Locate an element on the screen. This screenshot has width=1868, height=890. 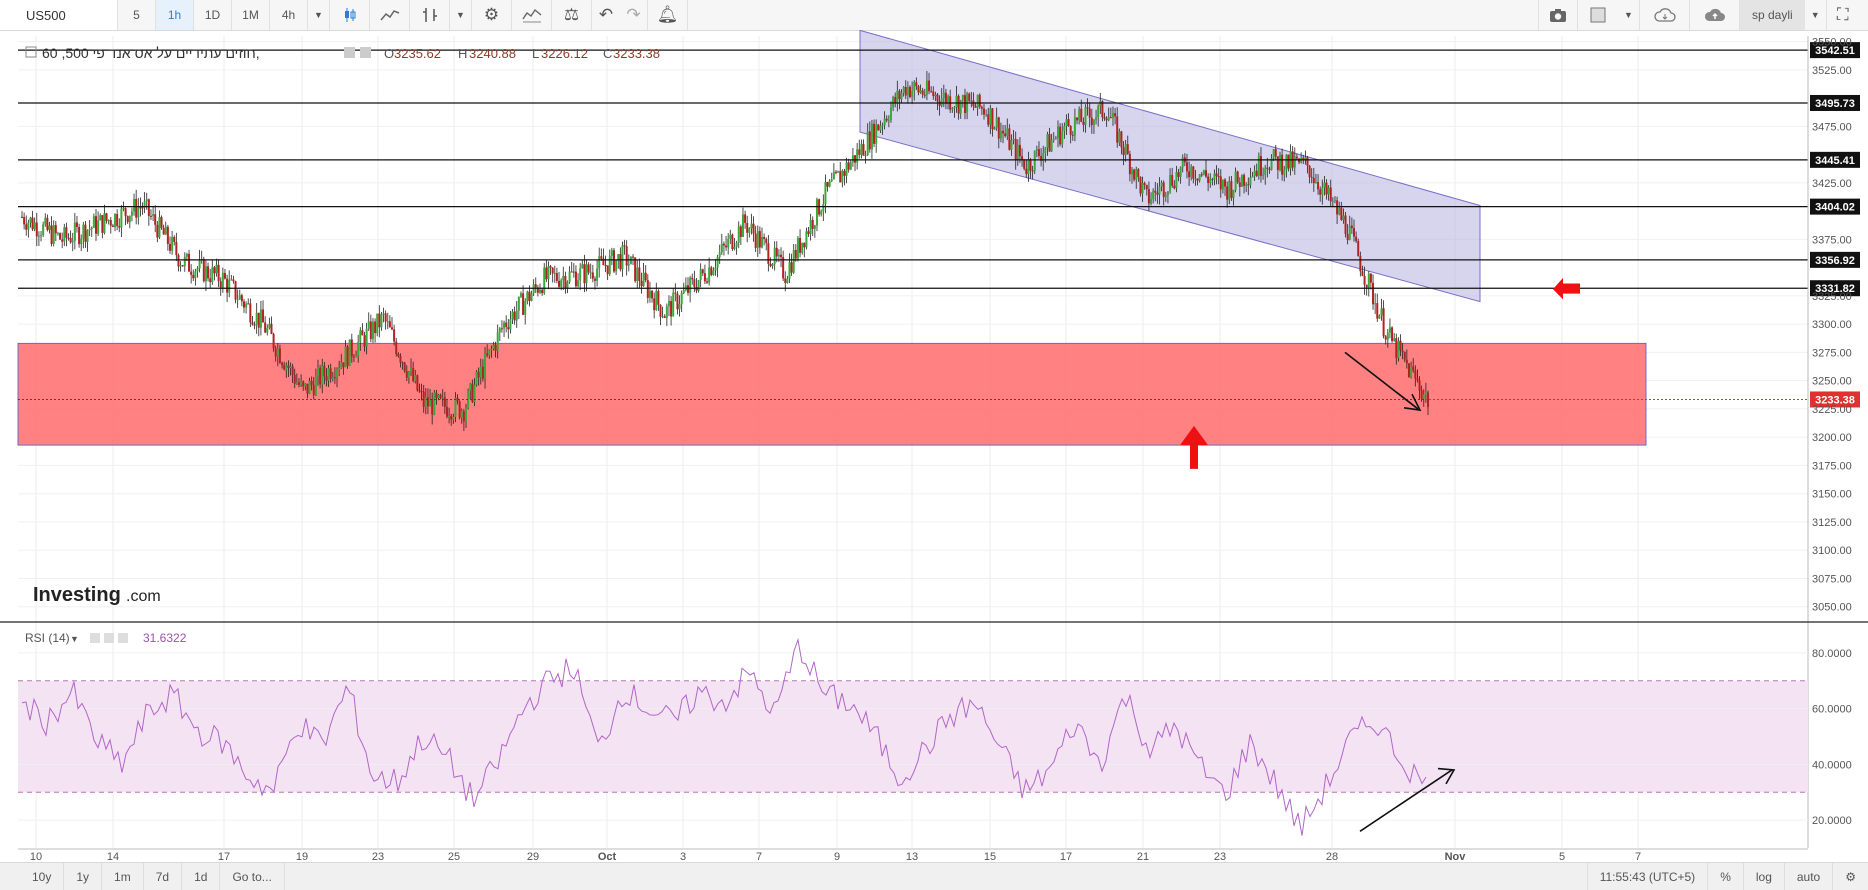
chart-settings-gear-icon: ⚙ is located at coordinates (1850, 876).